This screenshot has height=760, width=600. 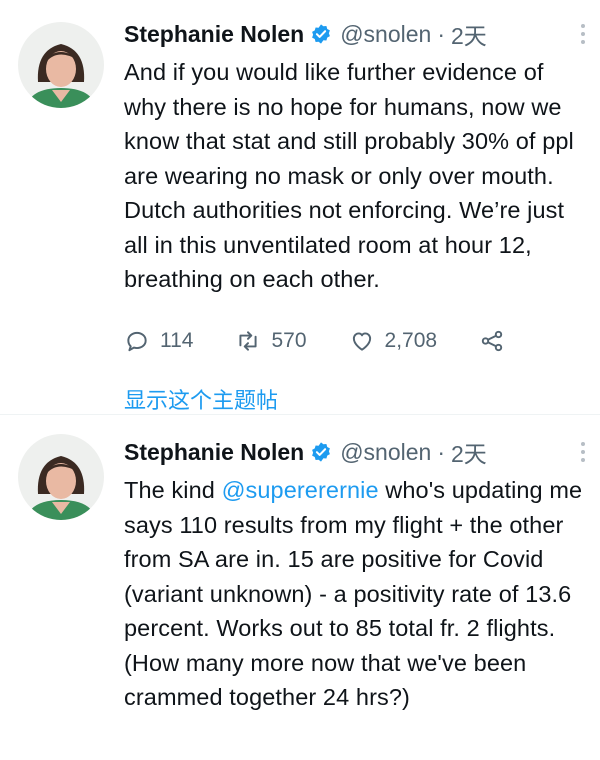 I want to click on show-thread-link: 显示这个主题帖, so click(x=355, y=399).